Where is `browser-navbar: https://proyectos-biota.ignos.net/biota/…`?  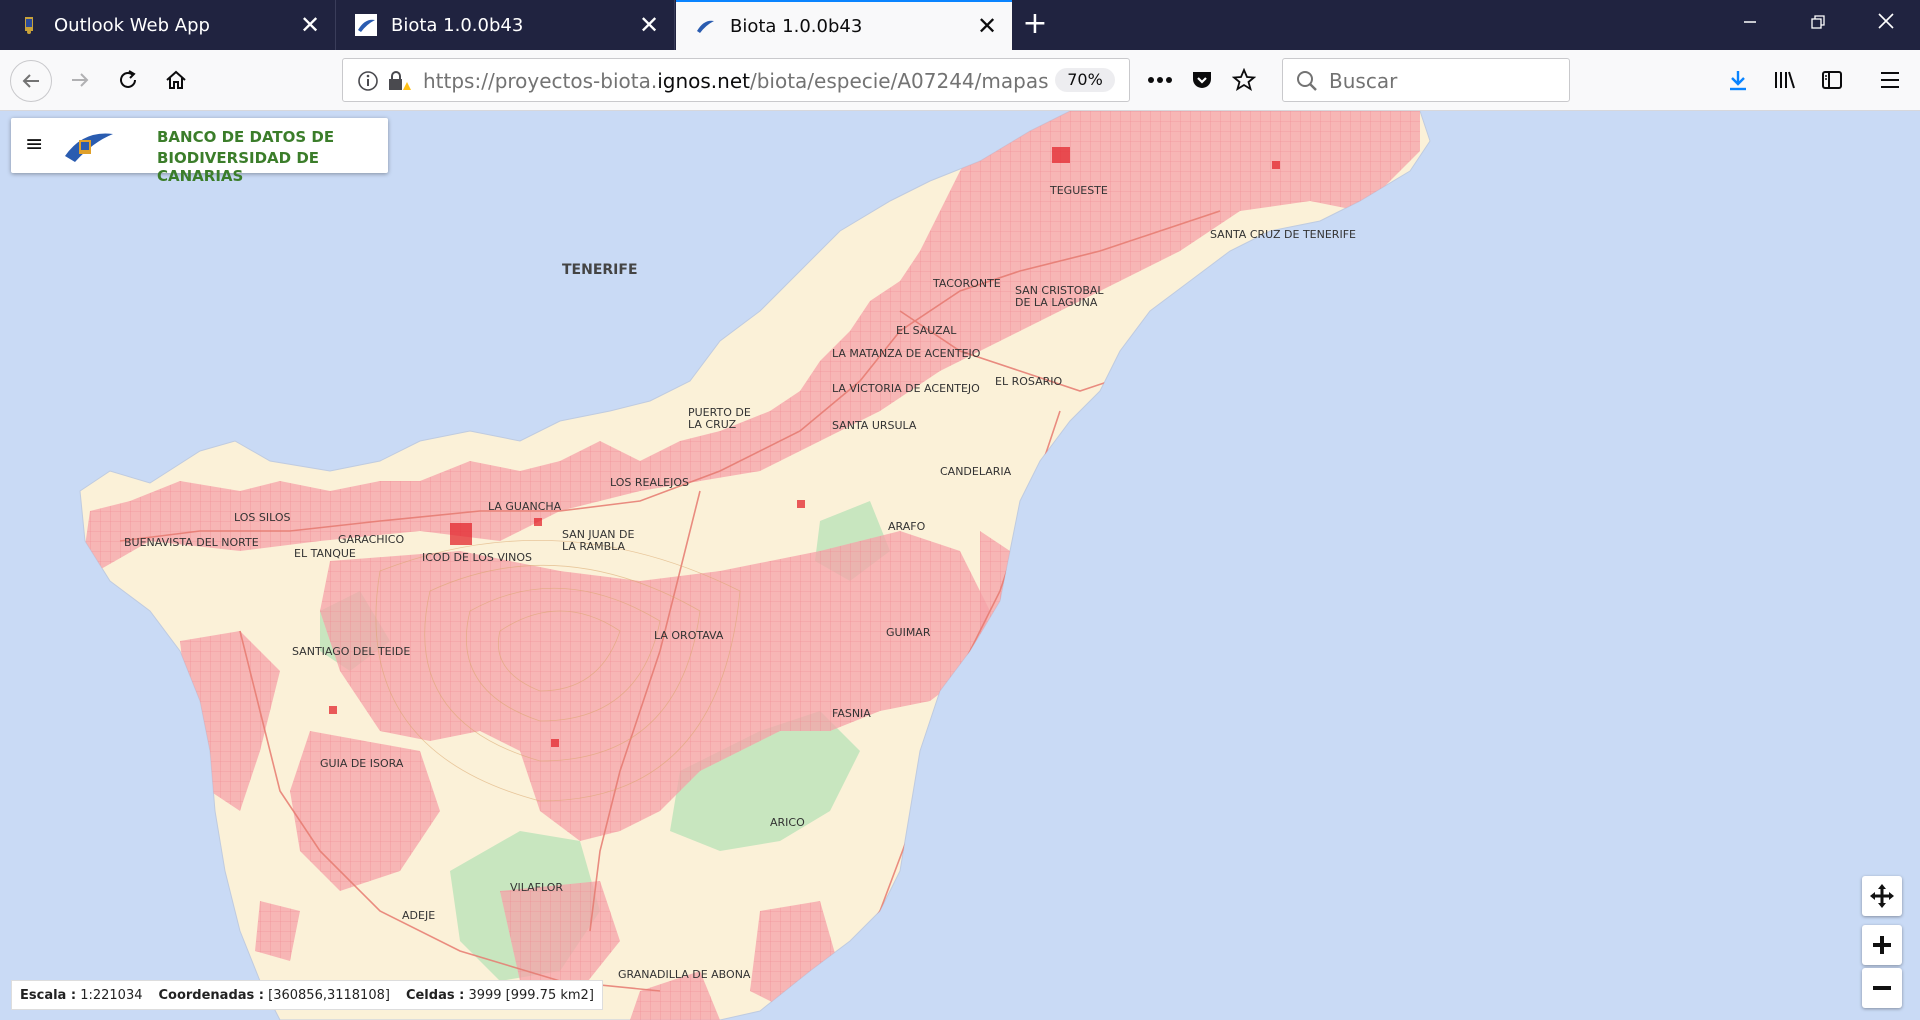 browser-navbar: https://proyectos-biota.ignos.net/biota/… is located at coordinates (960, 80).